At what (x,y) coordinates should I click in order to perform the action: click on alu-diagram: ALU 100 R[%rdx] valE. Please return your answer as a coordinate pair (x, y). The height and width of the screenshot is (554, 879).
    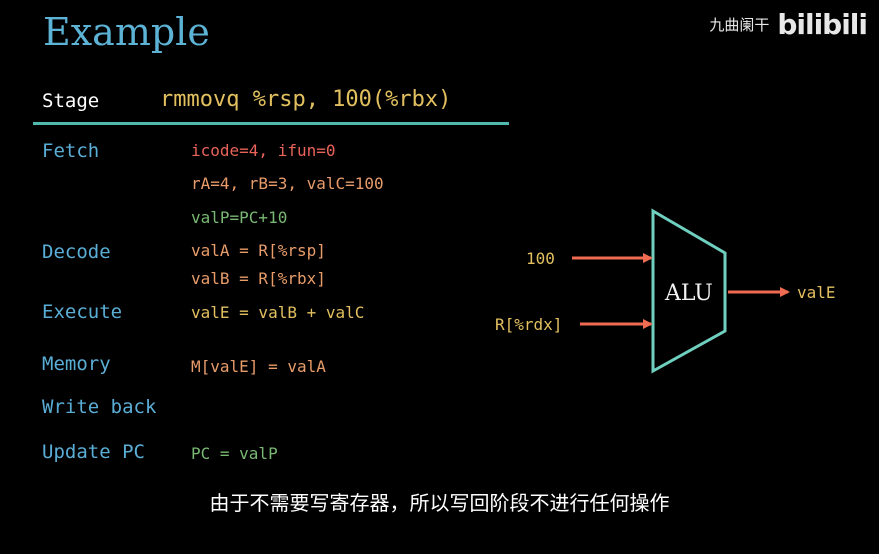
    Looking at the image, I should click on (665, 291).